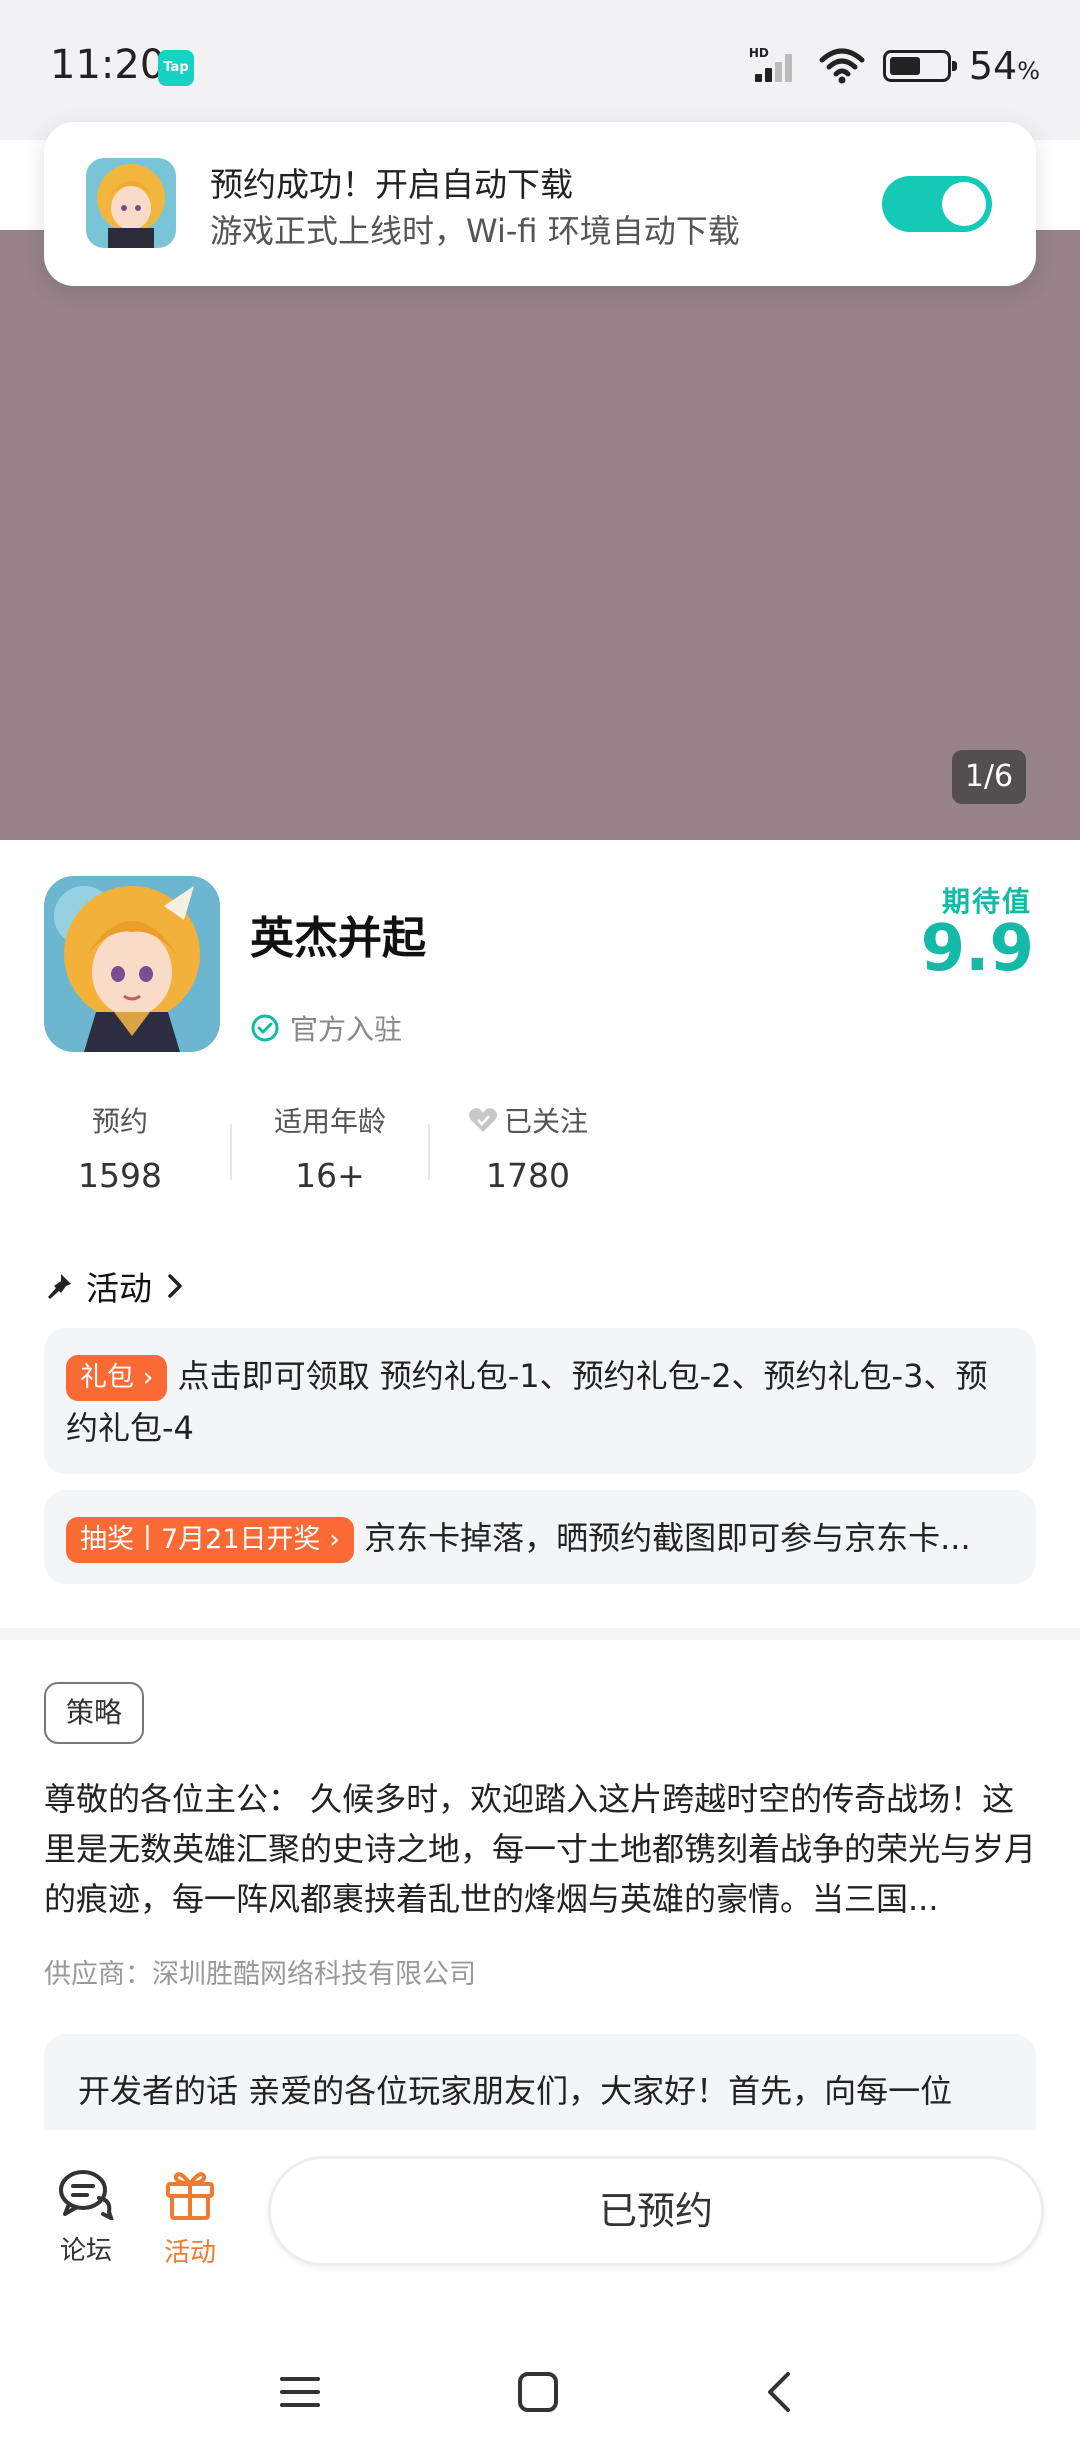 The image size is (1080, 2460). I want to click on back-icon, so click(780, 2392).